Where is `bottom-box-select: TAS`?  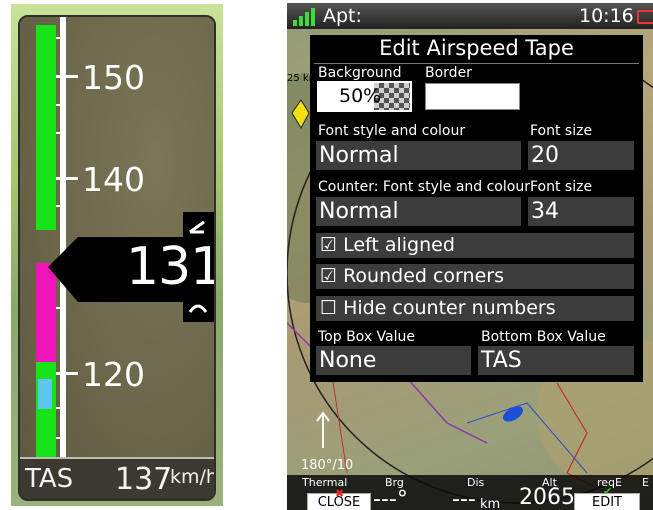
bottom-box-select: TAS is located at coordinates (556, 360).